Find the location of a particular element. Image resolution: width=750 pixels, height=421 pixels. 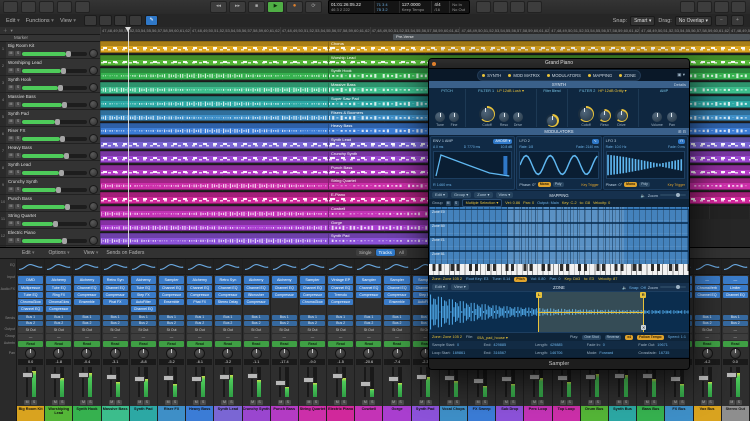

plugin-tab: MODULATORS is located at coordinates (563, 75).